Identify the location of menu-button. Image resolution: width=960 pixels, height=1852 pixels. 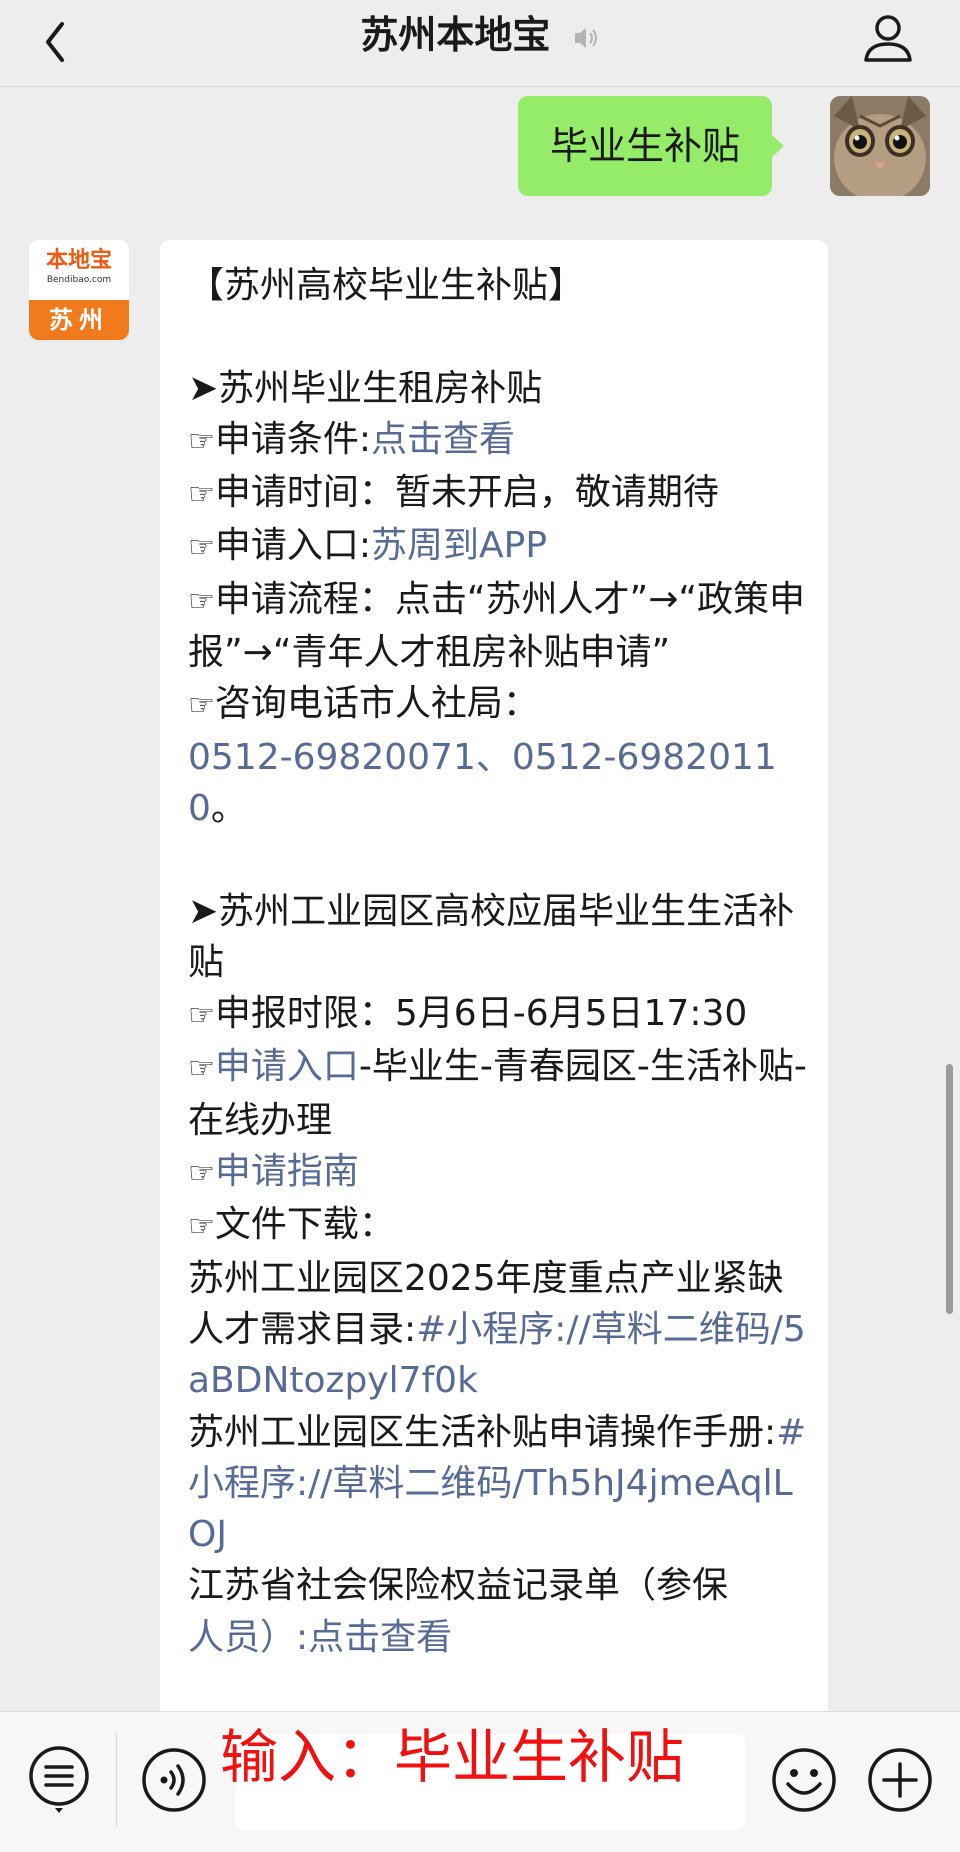
(59, 1779).